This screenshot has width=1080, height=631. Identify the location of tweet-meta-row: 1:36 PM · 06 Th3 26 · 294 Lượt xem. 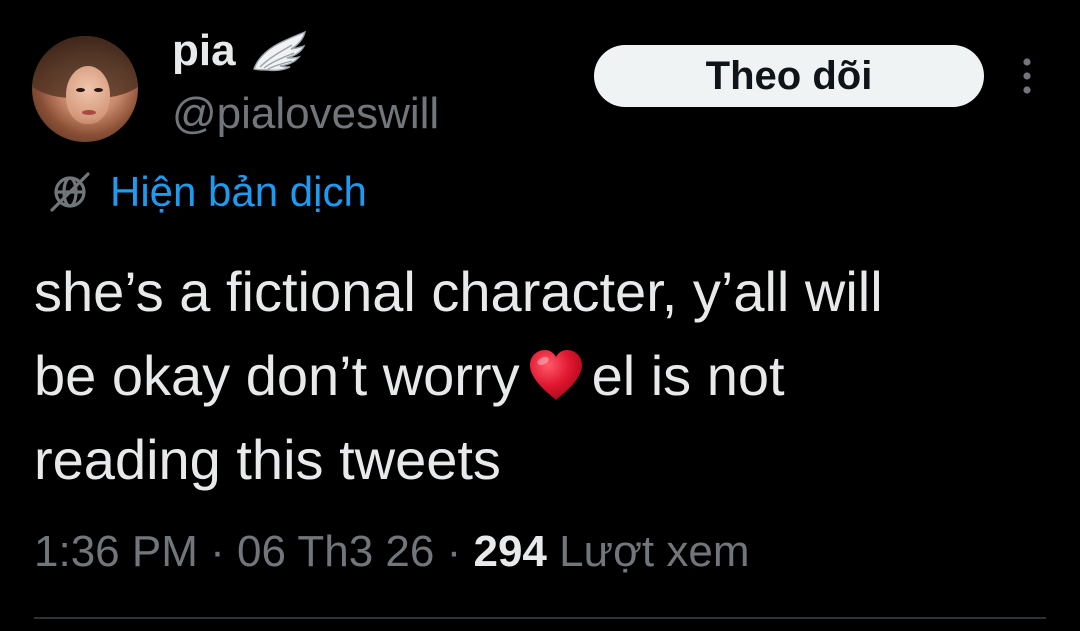
(392, 552).